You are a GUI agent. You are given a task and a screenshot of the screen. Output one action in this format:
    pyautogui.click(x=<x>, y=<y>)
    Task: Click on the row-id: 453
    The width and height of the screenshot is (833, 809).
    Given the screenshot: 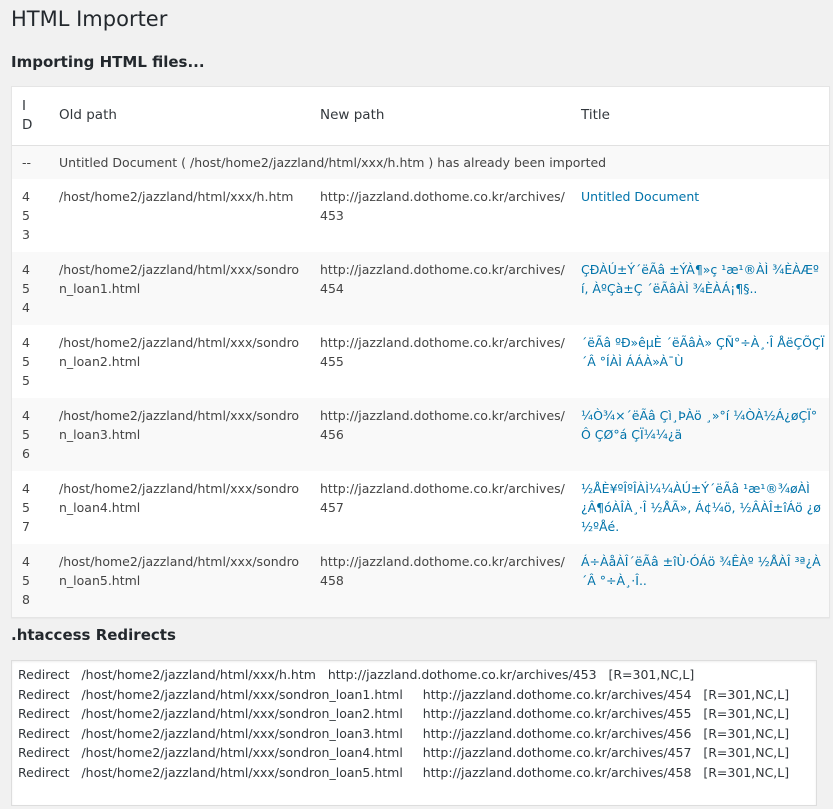 What is the action you would take?
    pyautogui.click(x=26, y=215)
    